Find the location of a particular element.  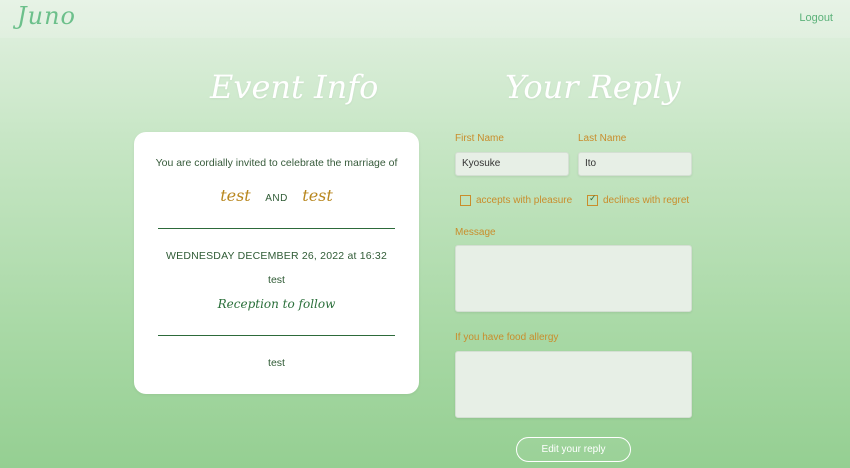

last-name-input: Ito is located at coordinates (635, 164).